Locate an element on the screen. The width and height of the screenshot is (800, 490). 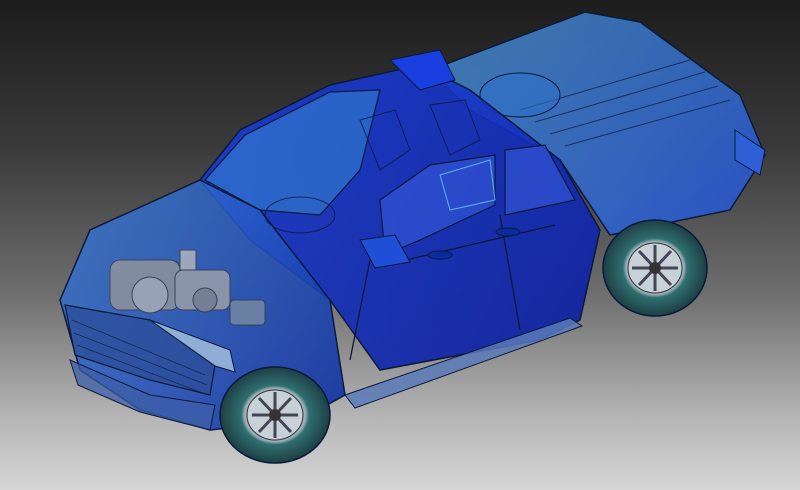
door-handle-rear is located at coordinates (508, 232).